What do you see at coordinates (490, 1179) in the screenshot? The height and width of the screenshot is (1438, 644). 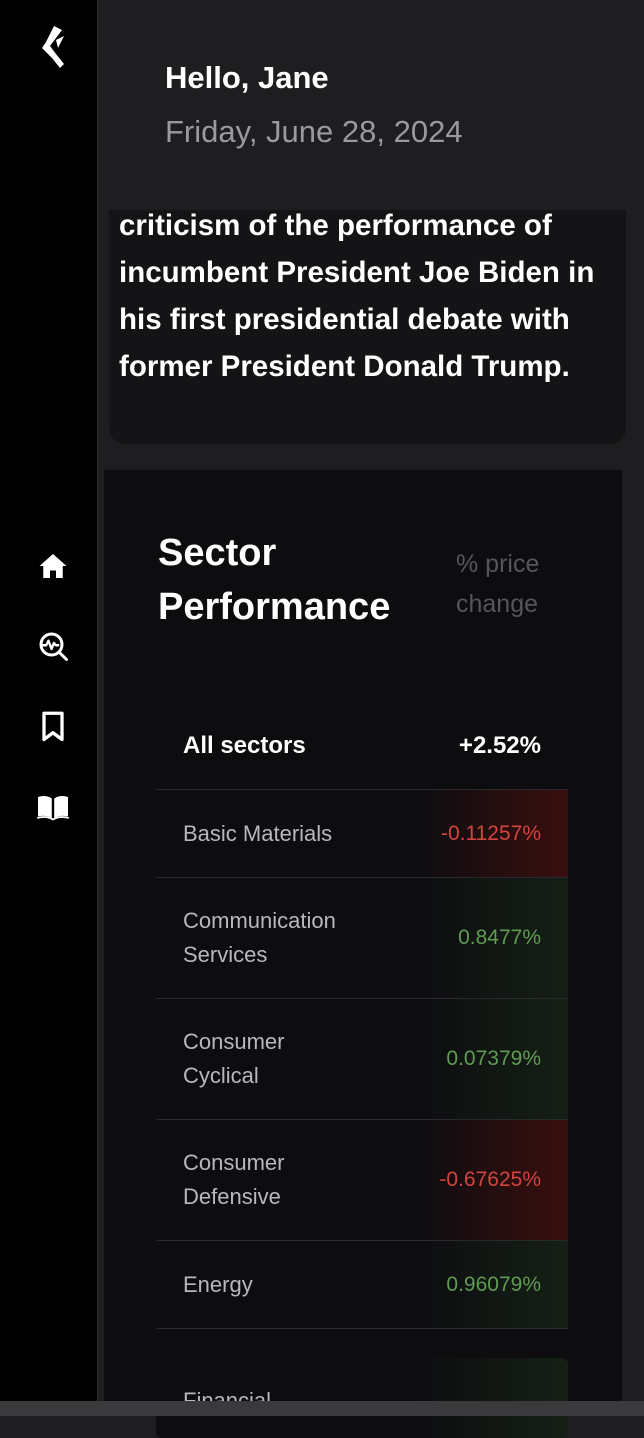 I see `sector-value: -0.67625%` at bounding box center [490, 1179].